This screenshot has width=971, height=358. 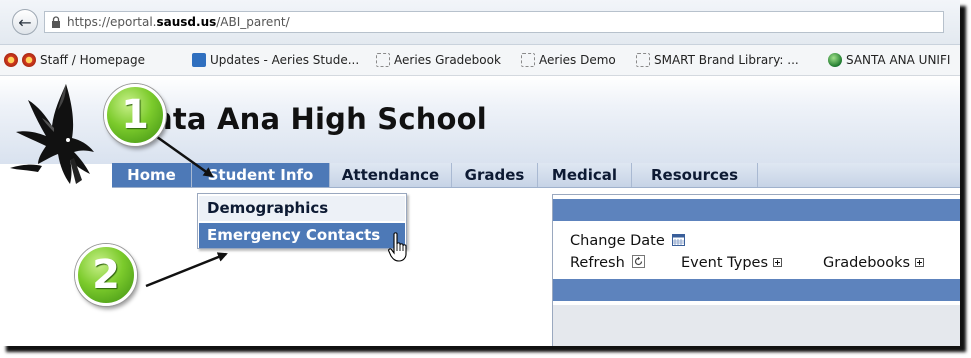 What do you see at coordinates (106, 275) in the screenshot?
I see `step-2-badge: 2` at bounding box center [106, 275].